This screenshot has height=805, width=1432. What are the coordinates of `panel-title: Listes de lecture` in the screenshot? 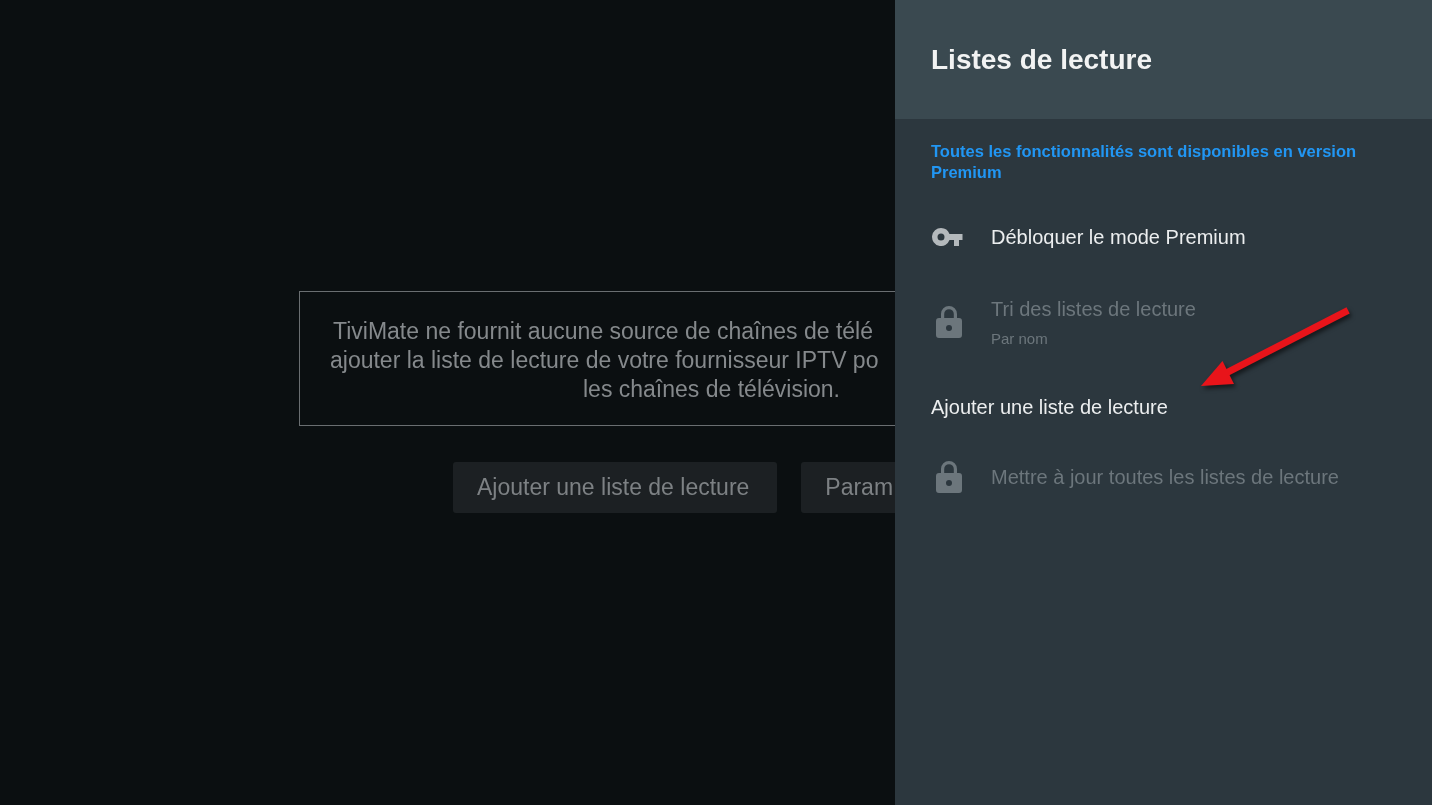 It's located at (1041, 59).